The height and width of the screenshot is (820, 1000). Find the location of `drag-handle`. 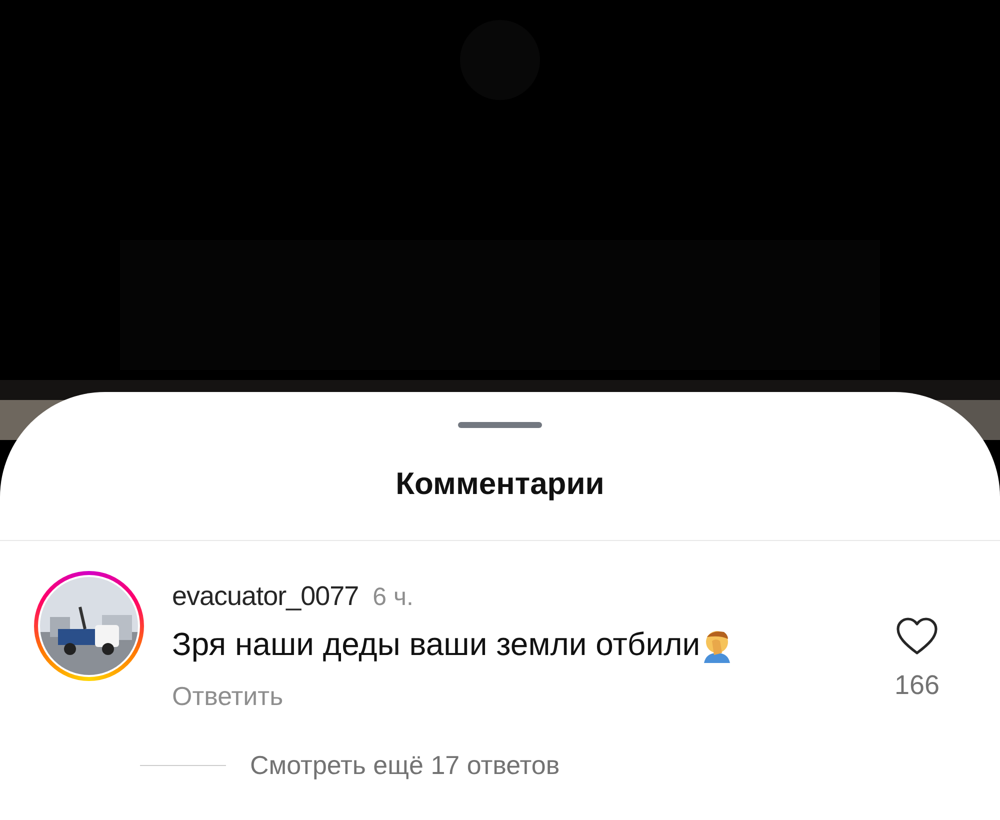

drag-handle is located at coordinates (500, 425).